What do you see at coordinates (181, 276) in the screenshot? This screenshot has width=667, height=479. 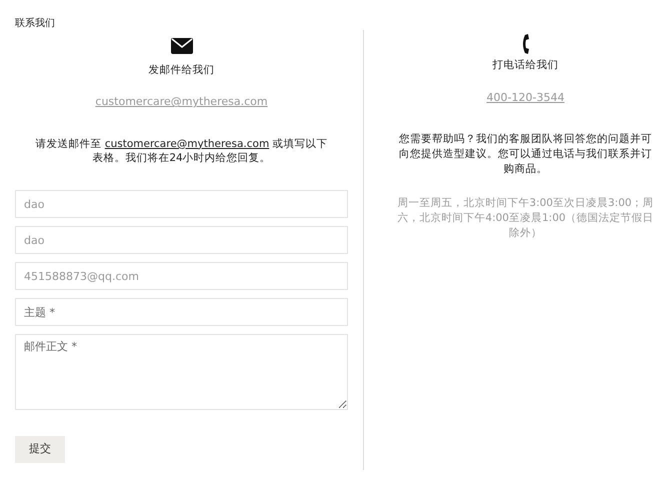 I see `input-field: 451588873@qq.com` at bounding box center [181, 276].